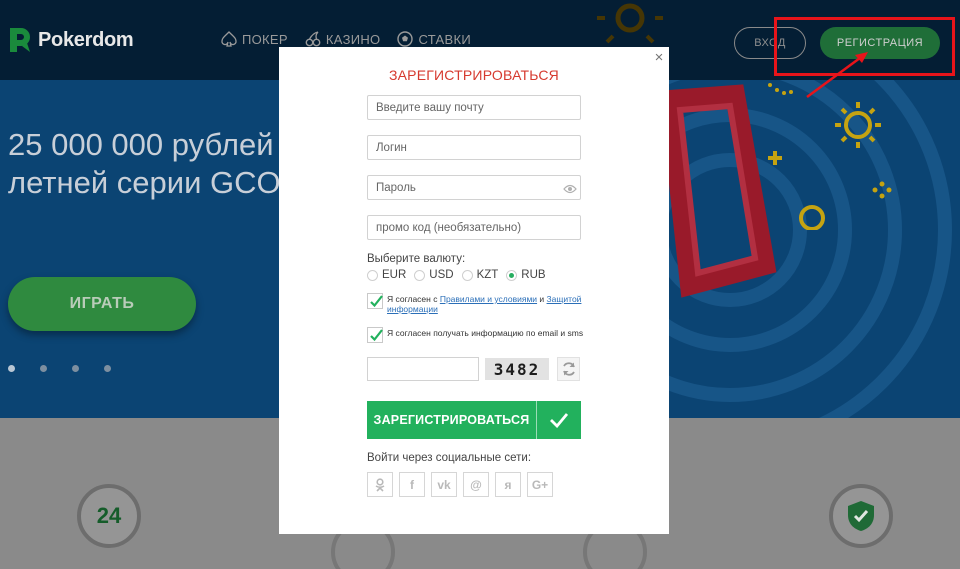 The width and height of the screenshot is (960, 569). What do you see at coordinates (864, 46) in the screenshot?
I see `highlight-box` at bounding box center [864, 46].